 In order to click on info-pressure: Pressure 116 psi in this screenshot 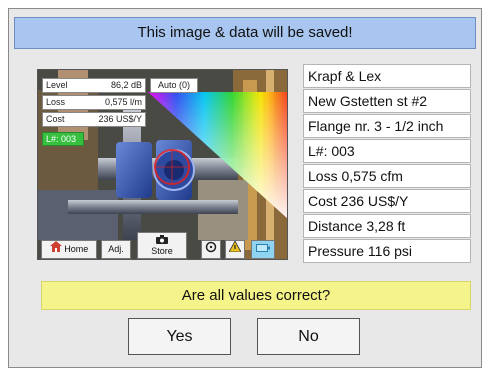, I will do `click(387, 251)`.